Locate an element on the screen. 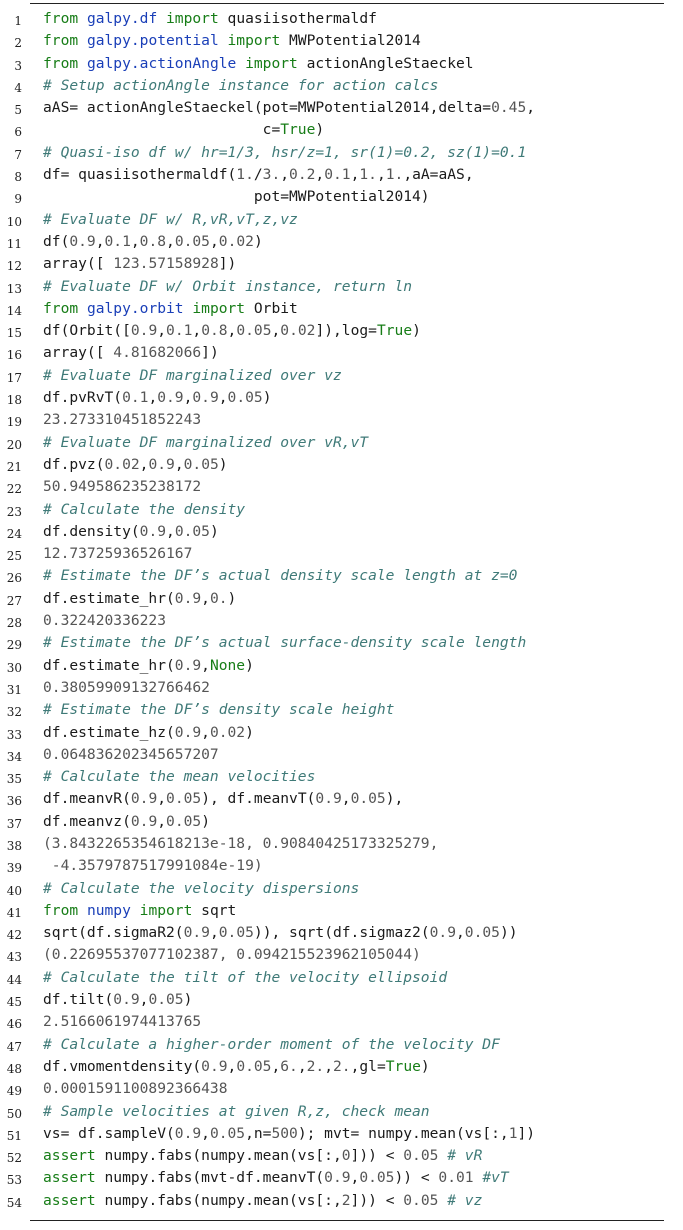  code-token: ]) is located at coordinates (227, 264).